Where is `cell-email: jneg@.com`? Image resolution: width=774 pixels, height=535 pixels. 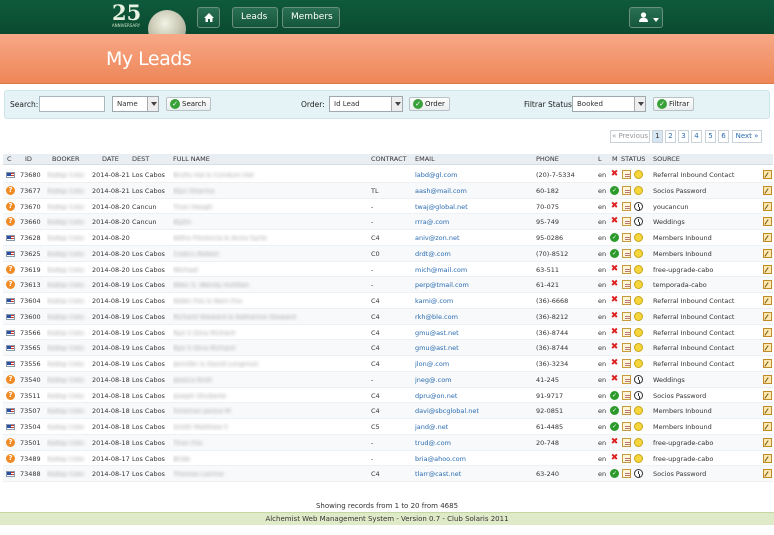
cell-email: jneg@.com is located at coordinates (474, 380).